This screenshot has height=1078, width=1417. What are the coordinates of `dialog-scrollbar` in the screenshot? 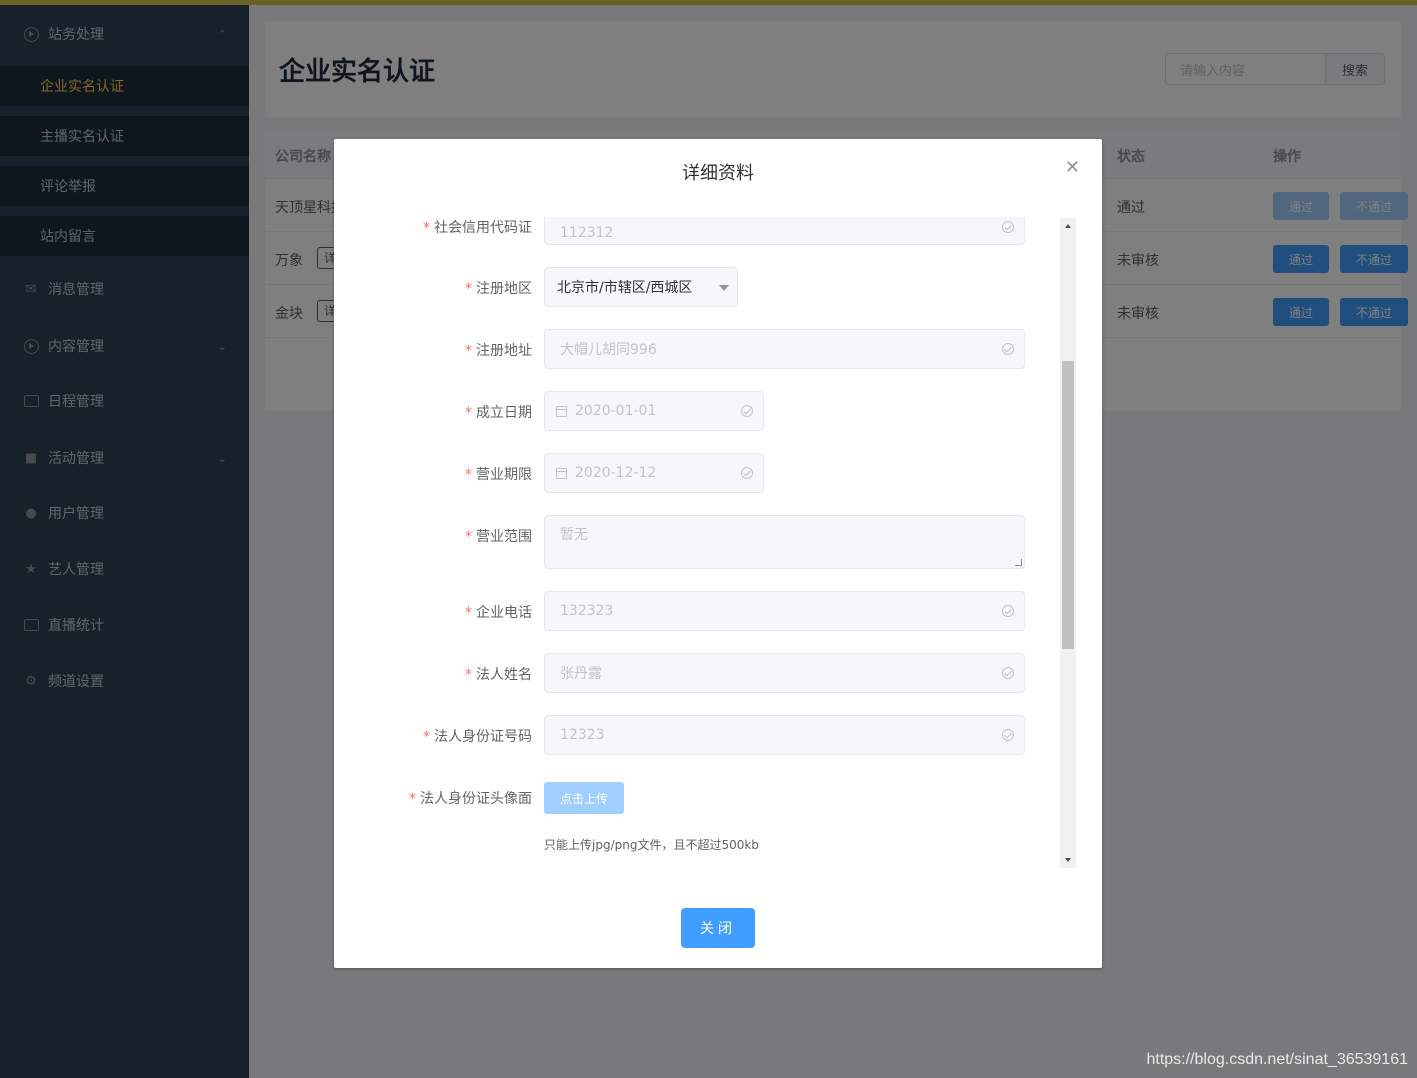 It's located at (1068, 543).